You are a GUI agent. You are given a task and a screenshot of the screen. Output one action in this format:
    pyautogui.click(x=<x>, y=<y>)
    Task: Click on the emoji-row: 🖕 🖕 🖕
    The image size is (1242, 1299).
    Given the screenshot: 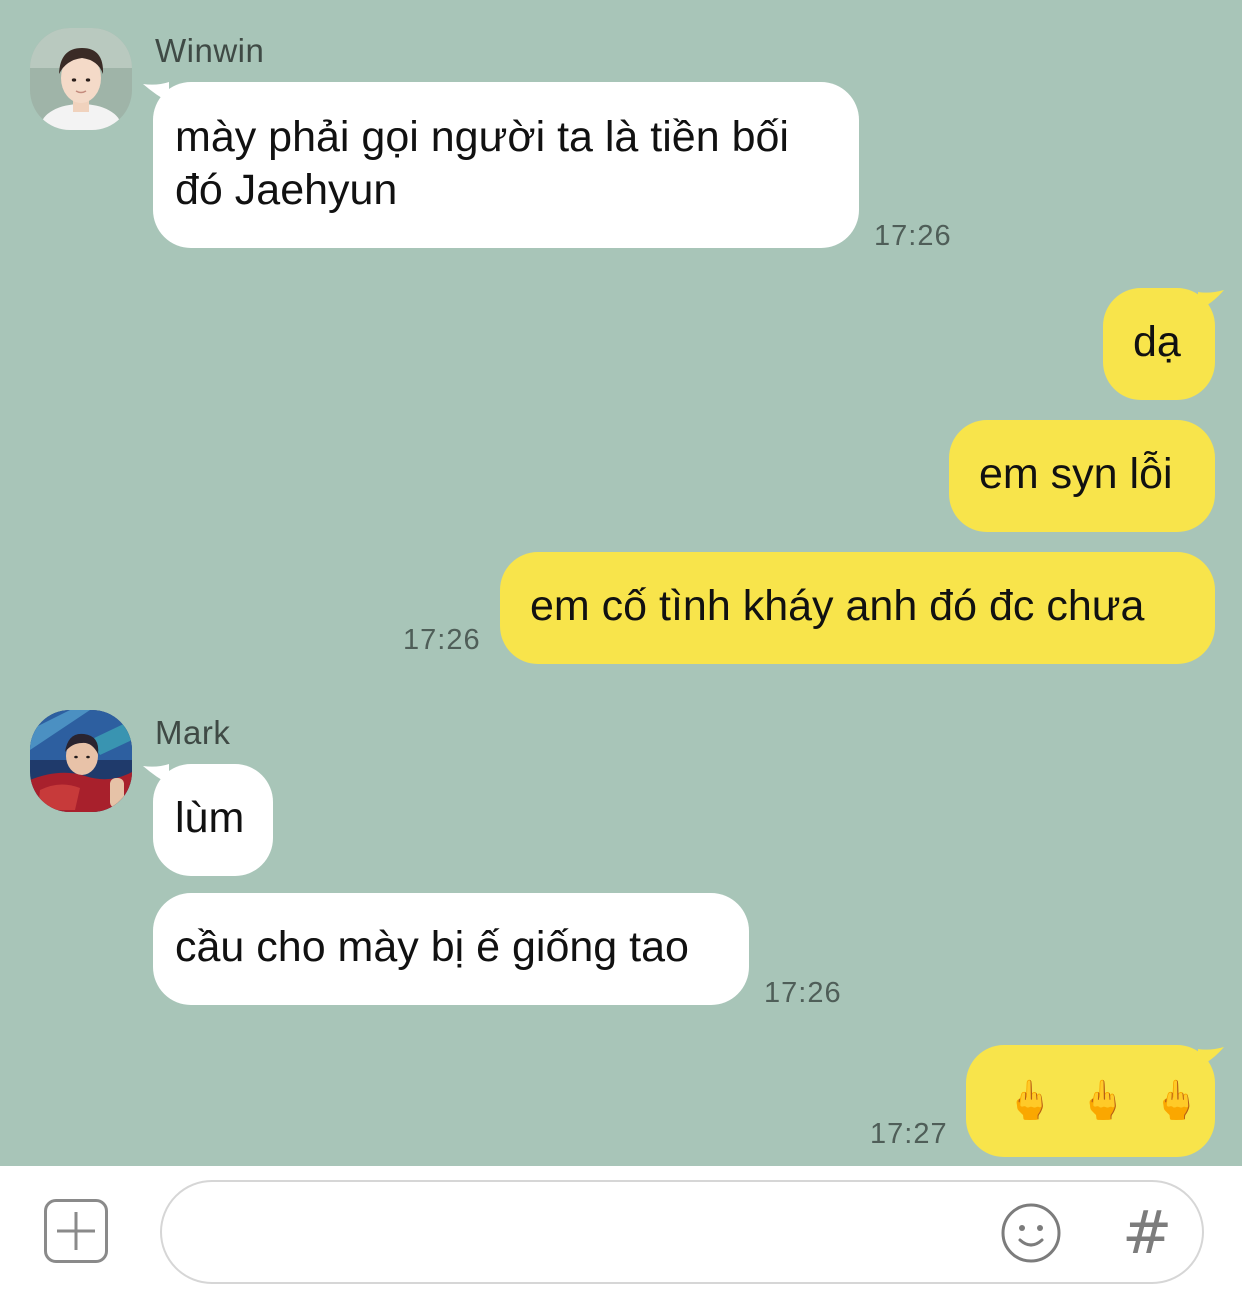 What is the action you would take?
    pyautogui.click(x=1110, y=1101)
    